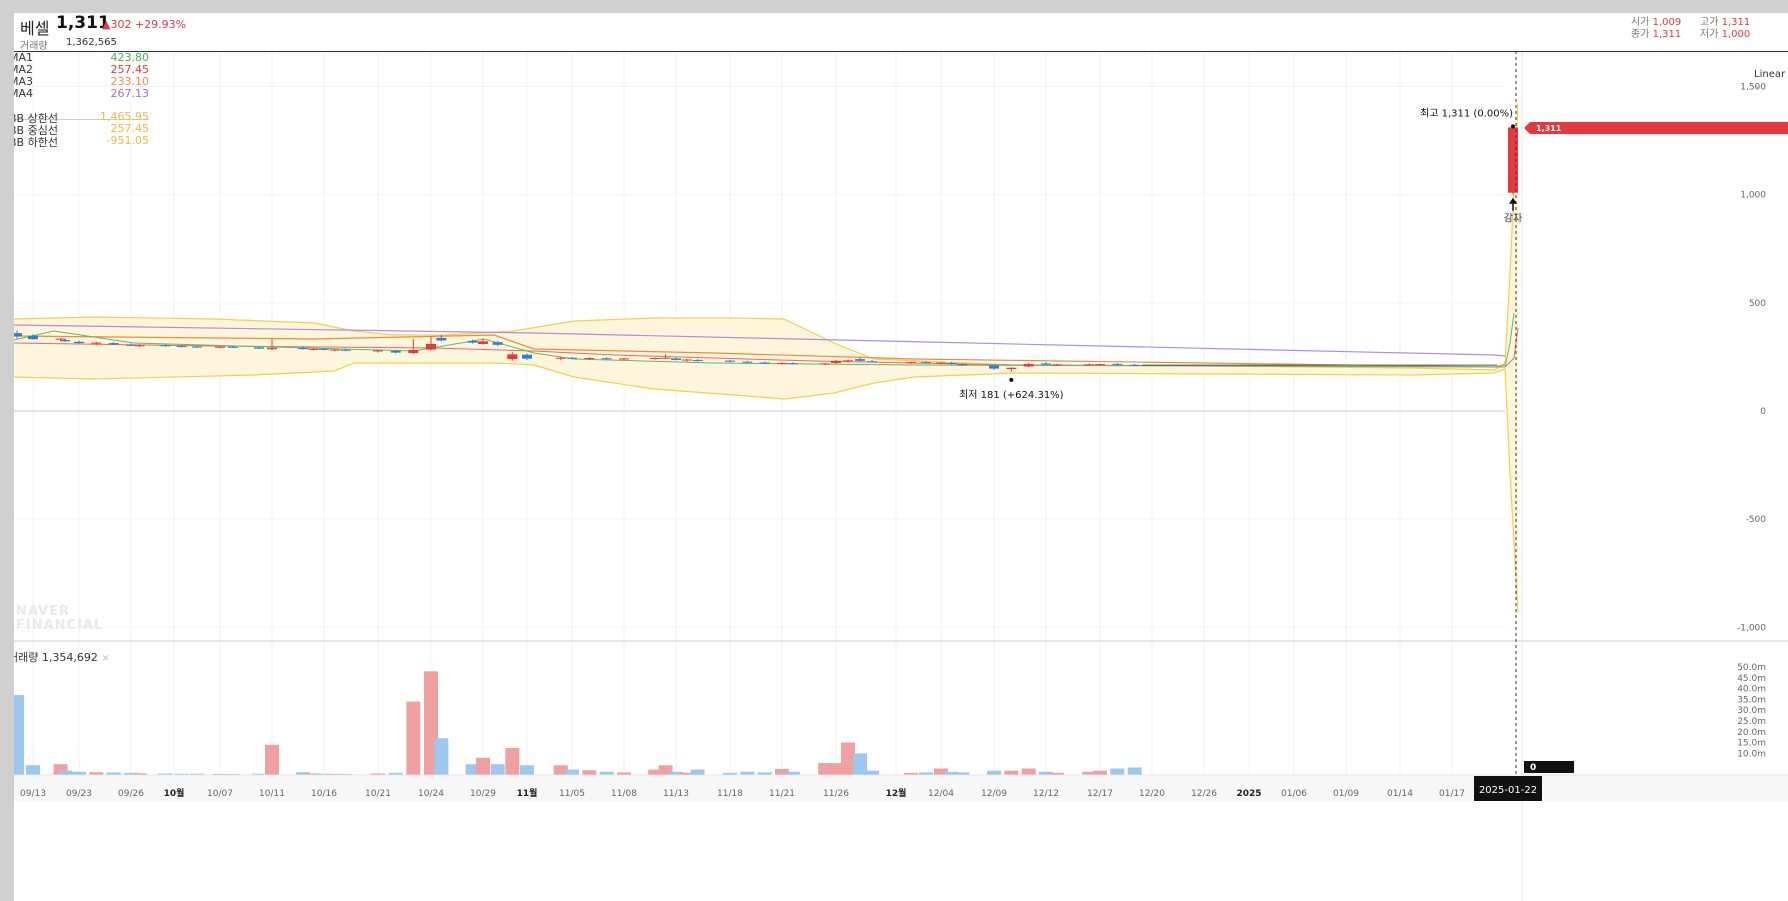  I want to click on volume-tick-label: 35.0m, so click(1751, 700).